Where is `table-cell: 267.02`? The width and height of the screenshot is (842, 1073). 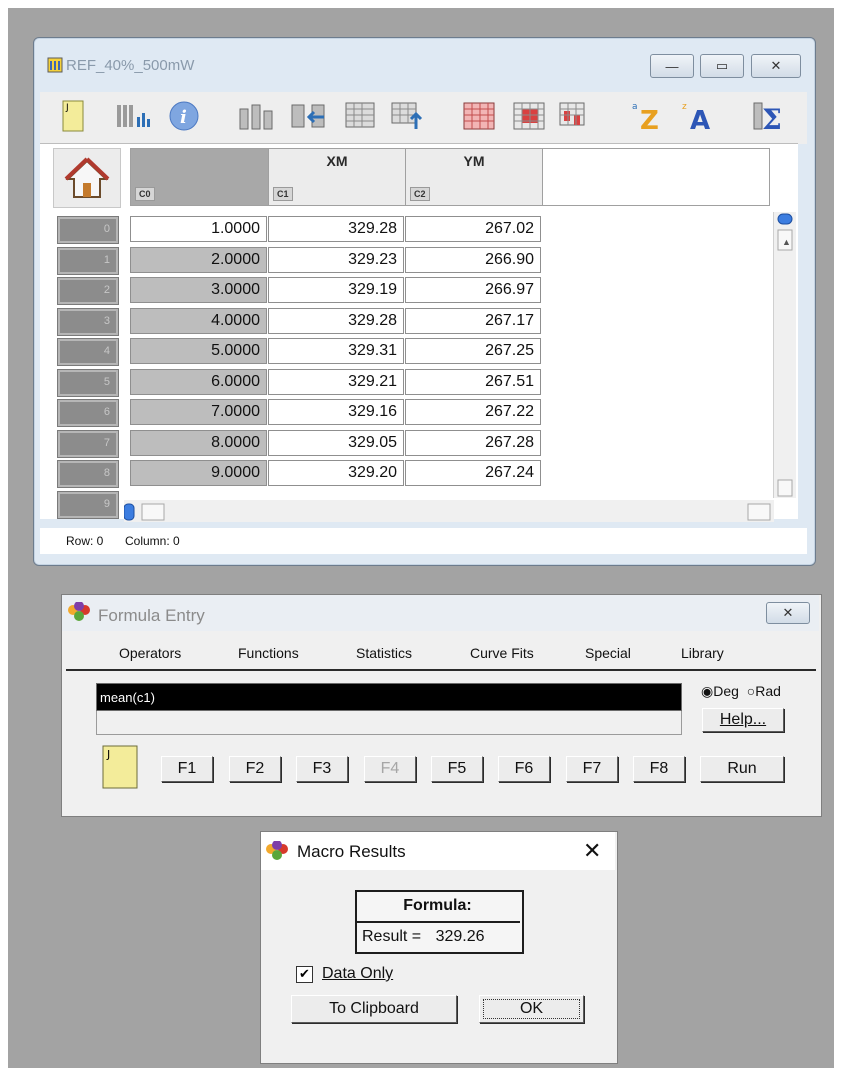
table-cell: 267.02 is located at coordinates (473, 229).